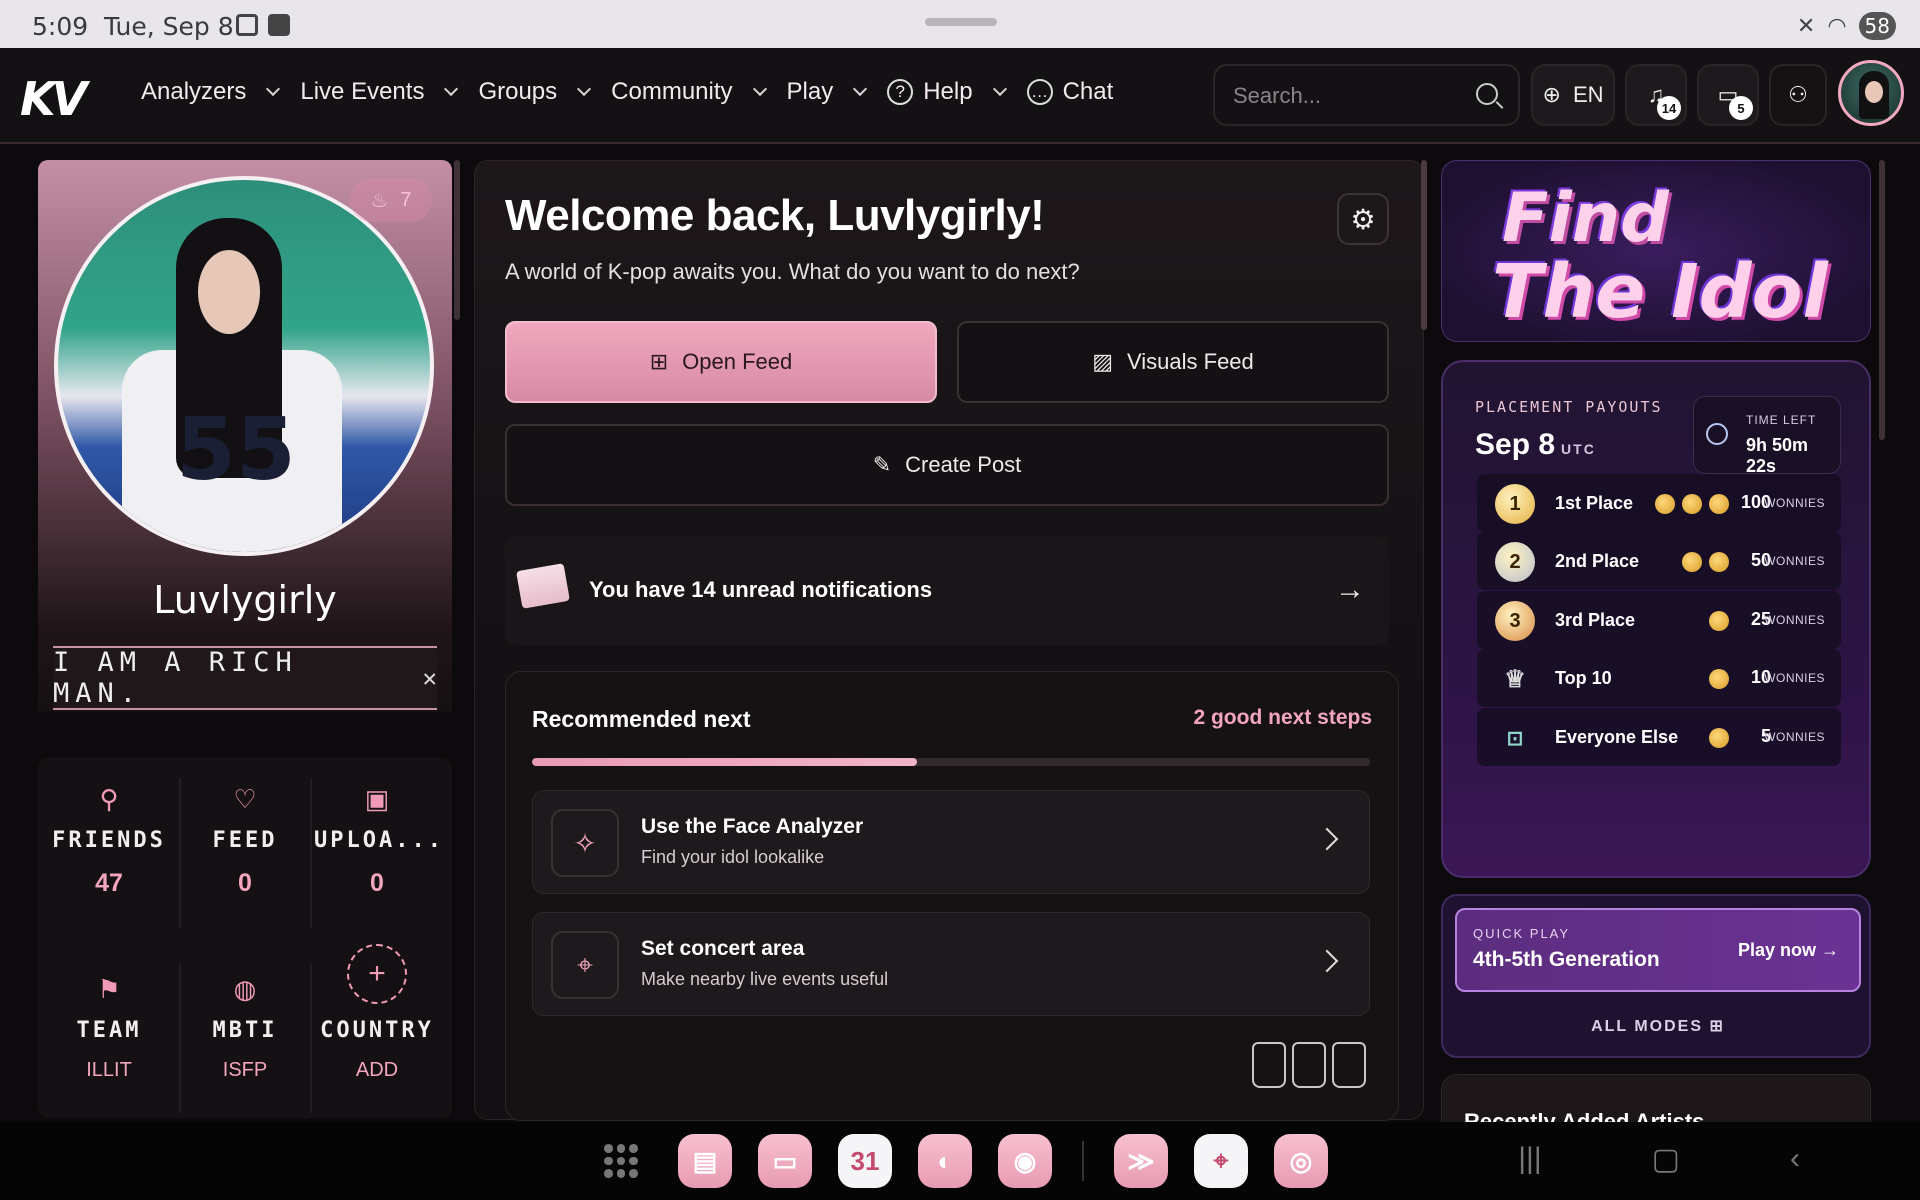 The height and width of the screenshot is (1200, 1920). What do you see at coordinates (211, 92) in the screenshot?
I see `nav-item-analyzers: Analyzers` at bounding box center [211, 92].